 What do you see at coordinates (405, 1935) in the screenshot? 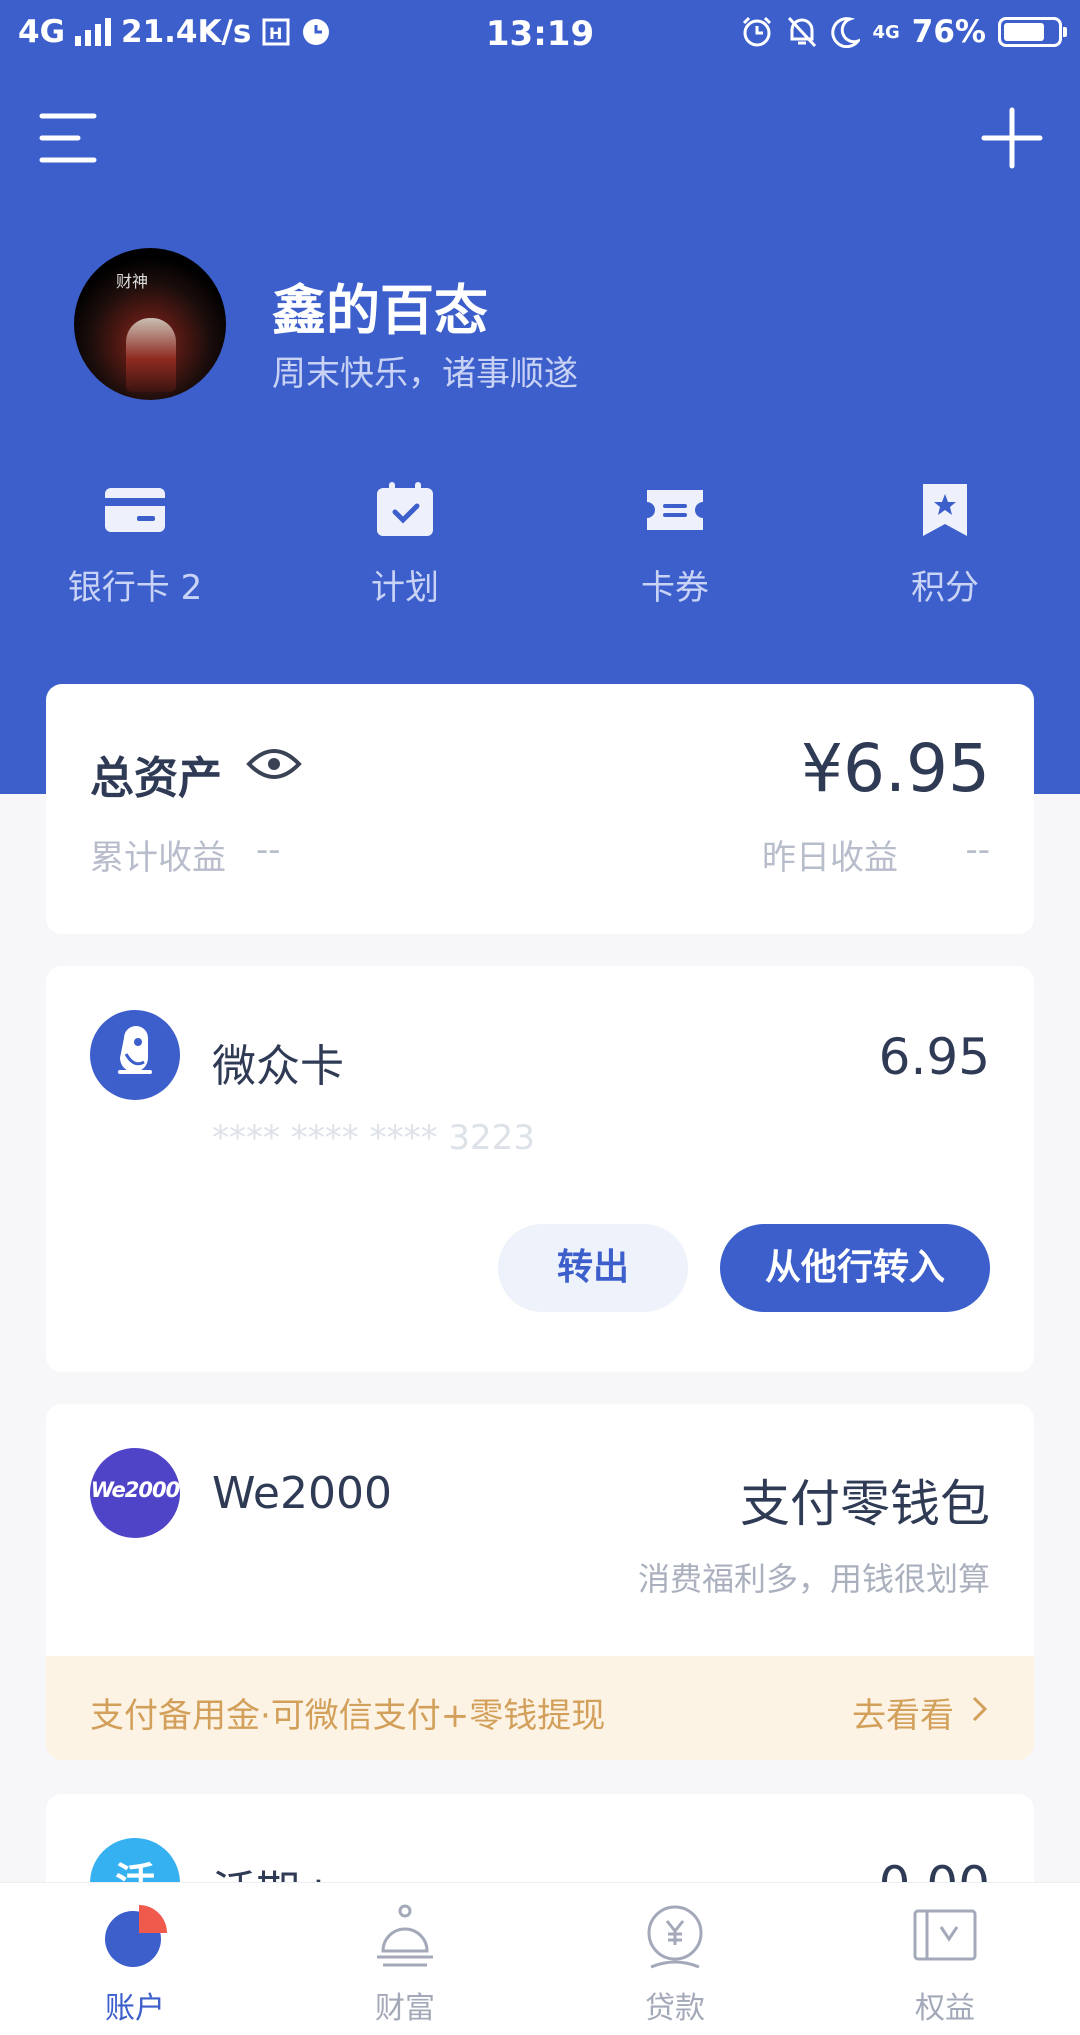
I see `wealth-bag-icon` at bounding box center [405, 1935].